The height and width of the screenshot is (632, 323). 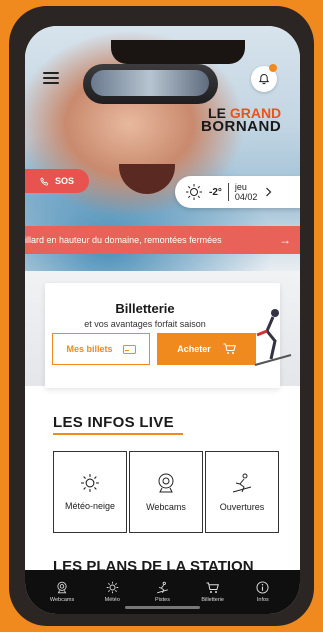 What do you see at coordinates (240, 187) in the screenshot?
I see `weather-day: jeu` at bounding box center [240, 187].